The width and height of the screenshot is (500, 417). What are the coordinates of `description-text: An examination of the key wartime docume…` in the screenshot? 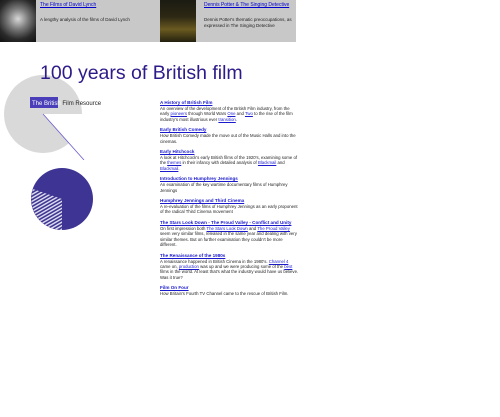 It's located at (224, 187).